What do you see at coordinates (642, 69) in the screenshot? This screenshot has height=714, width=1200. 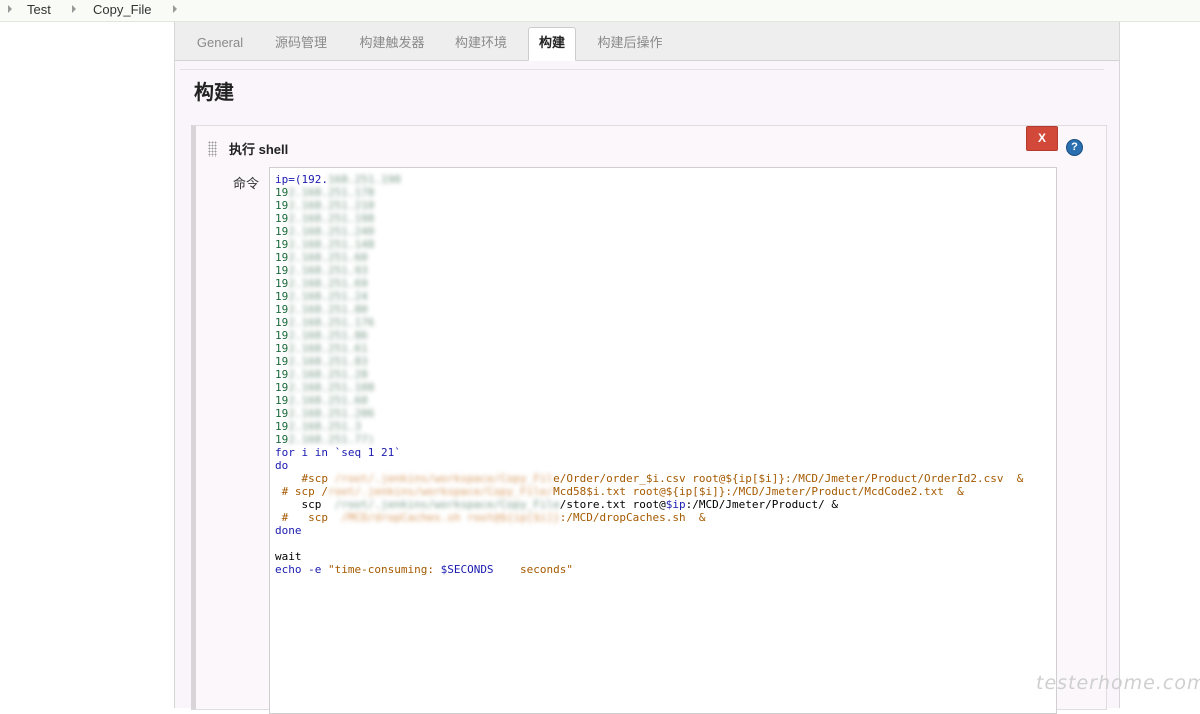 I see `title-divider` at bounding box center [642, 69].